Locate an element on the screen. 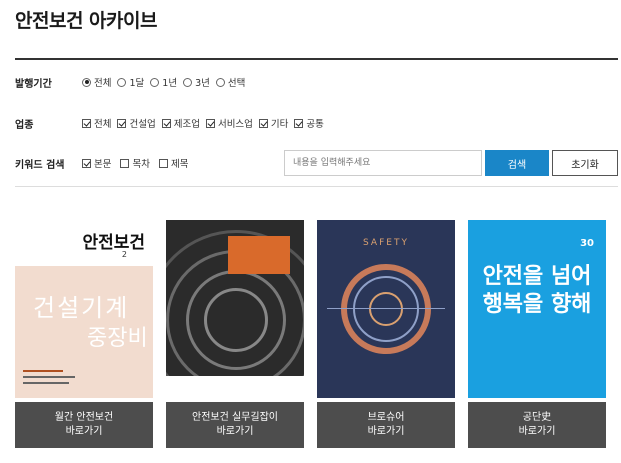 The height and width of the screenshot is (463, 621). filter-divider is located at coordinates (316, 186).